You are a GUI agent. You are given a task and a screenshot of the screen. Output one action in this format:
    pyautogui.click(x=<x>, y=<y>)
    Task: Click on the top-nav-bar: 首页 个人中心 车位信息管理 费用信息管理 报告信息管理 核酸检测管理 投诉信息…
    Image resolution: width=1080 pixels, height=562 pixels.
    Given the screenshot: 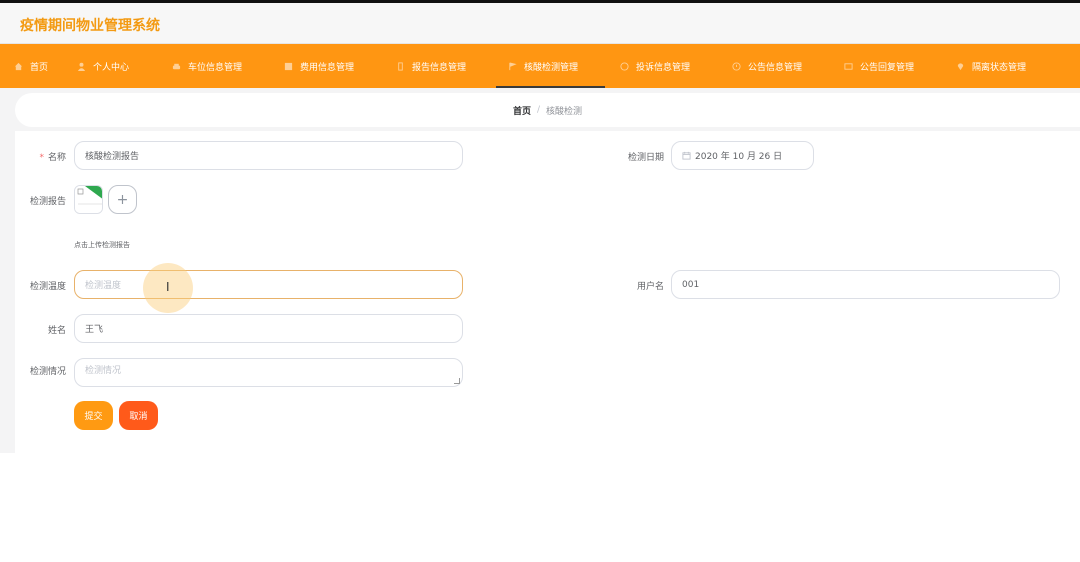 What is the action you would take?
    pyautogui.click(x=540, y=66)
    